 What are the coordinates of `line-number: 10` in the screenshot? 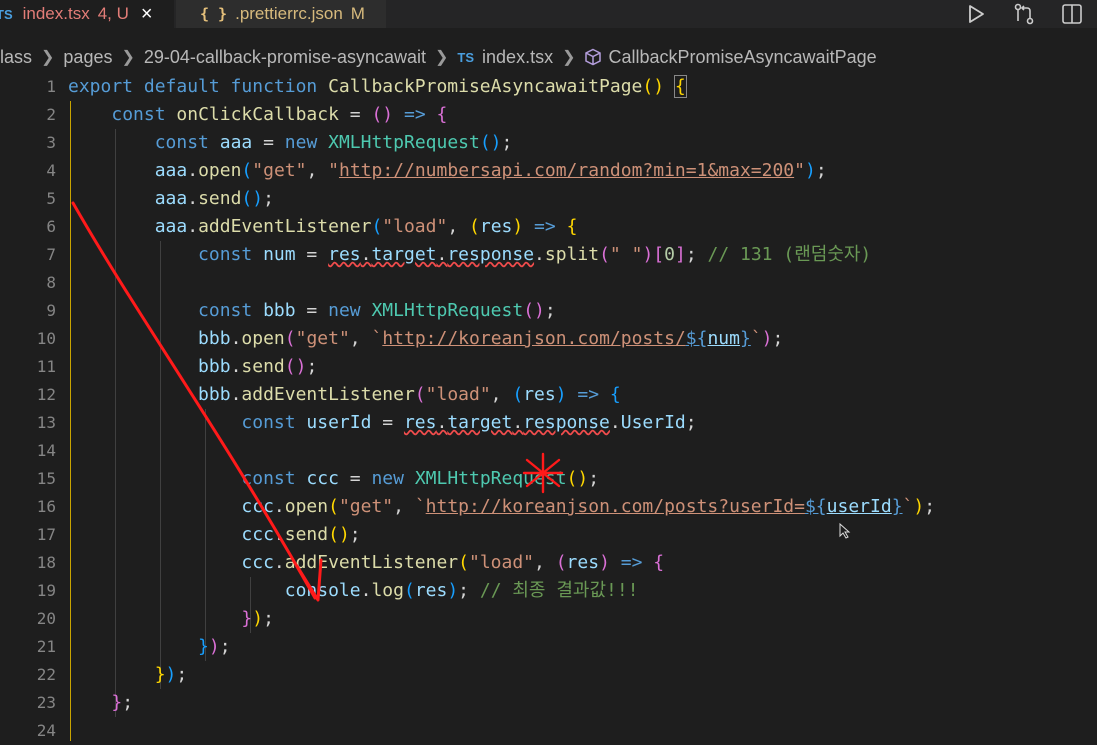 It's located at (46, 338).